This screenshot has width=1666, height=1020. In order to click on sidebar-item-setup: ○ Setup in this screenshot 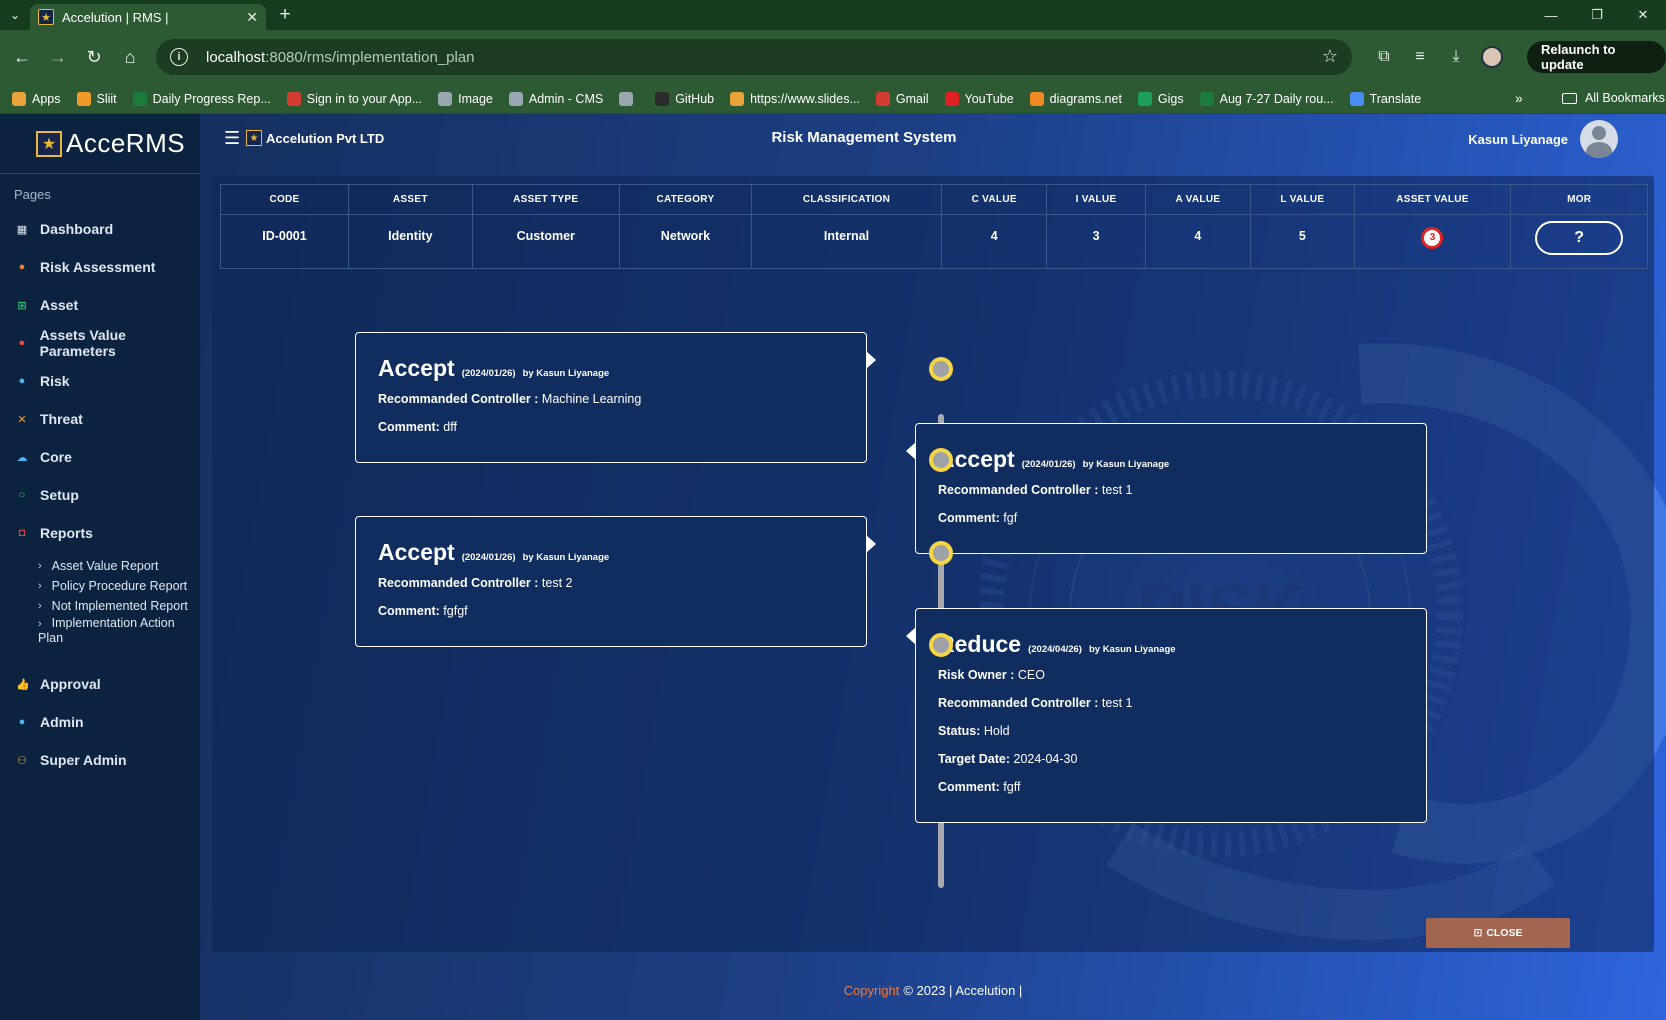, I will do `click(100, 495)`.